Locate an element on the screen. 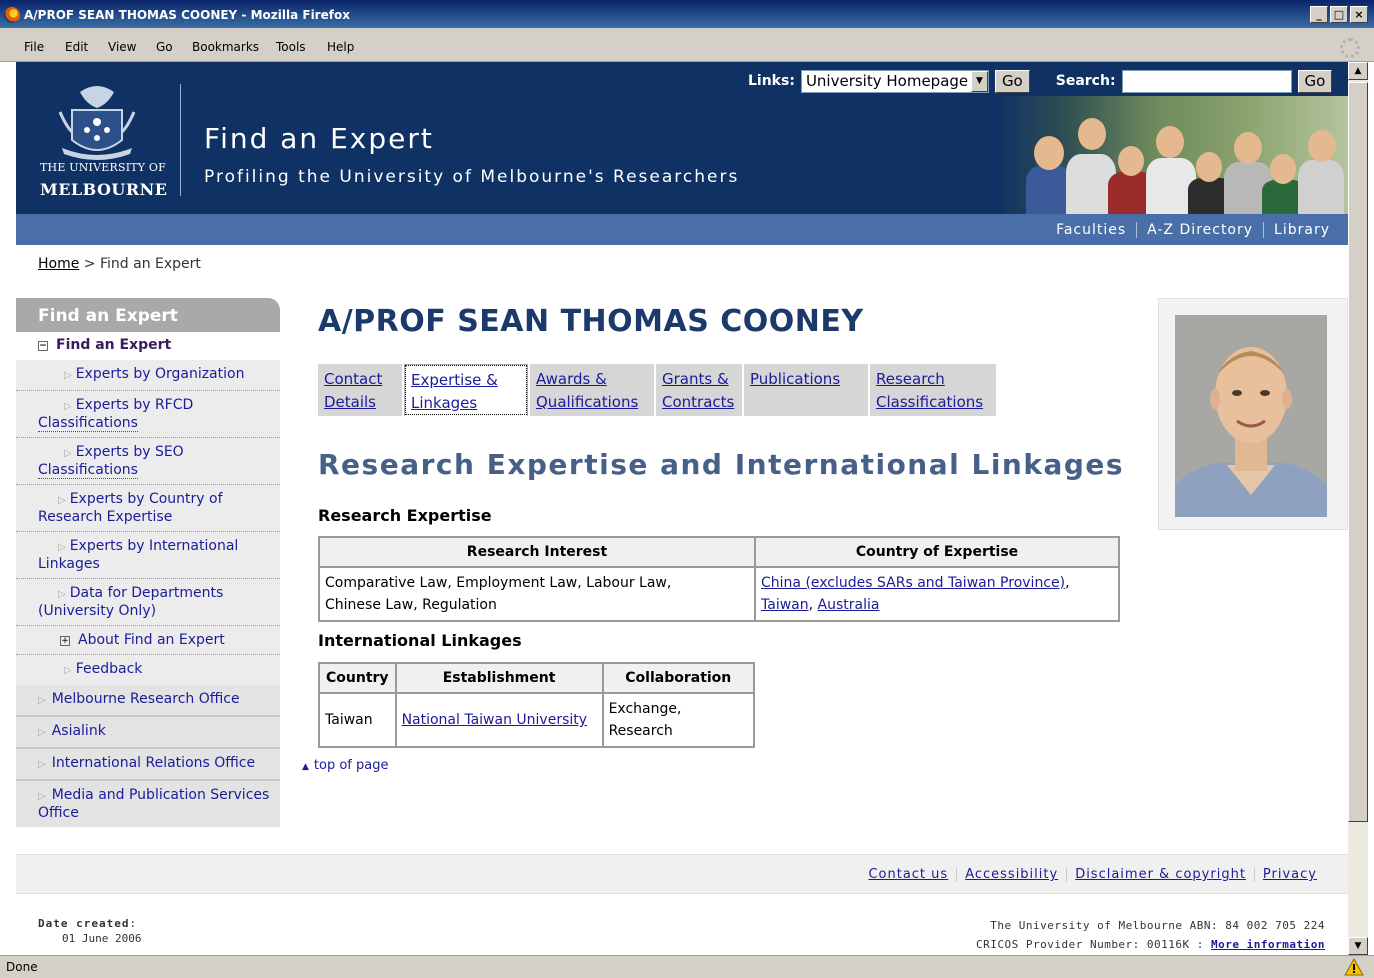 The image size is (1374, 978). top-of-page-link: ▲ top of page is located at coordinates (345, 765).